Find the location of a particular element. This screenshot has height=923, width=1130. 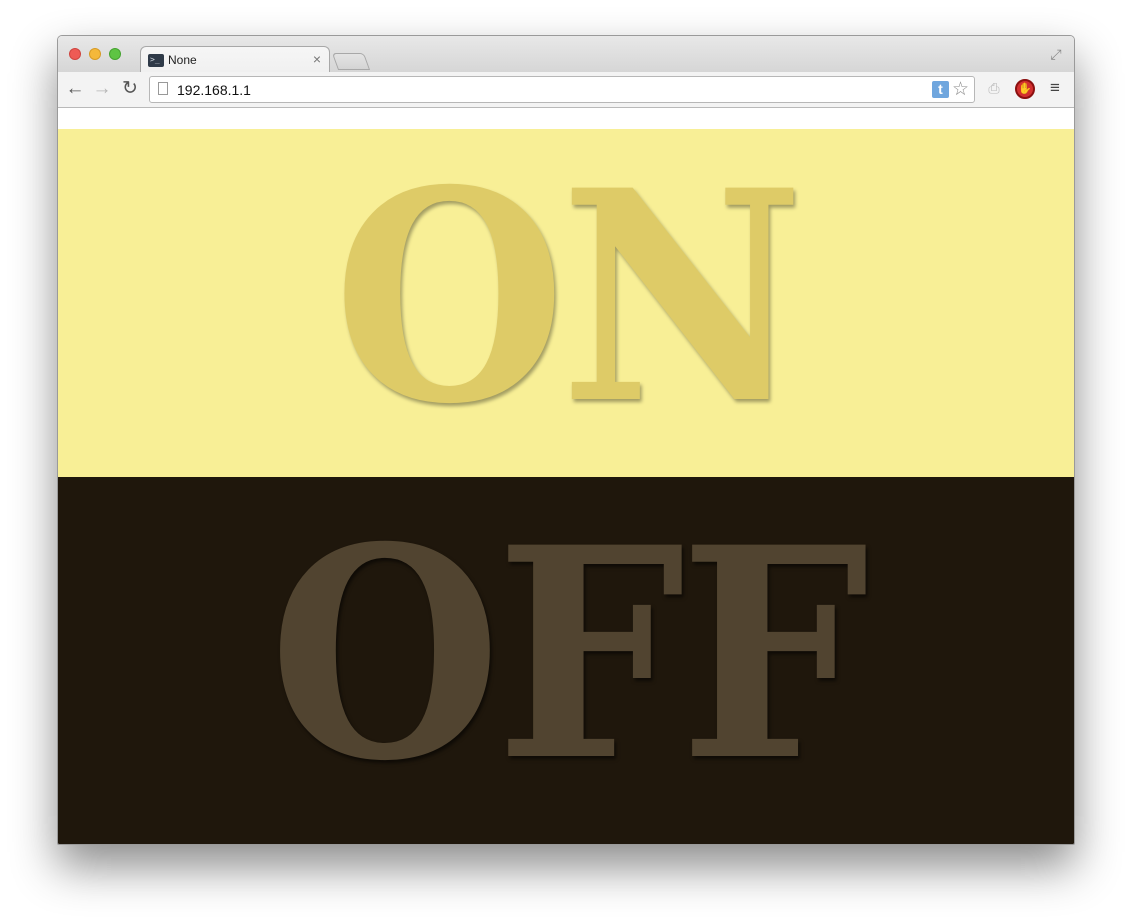

reload-icon: ↻ is located at coordinates (130, 89).